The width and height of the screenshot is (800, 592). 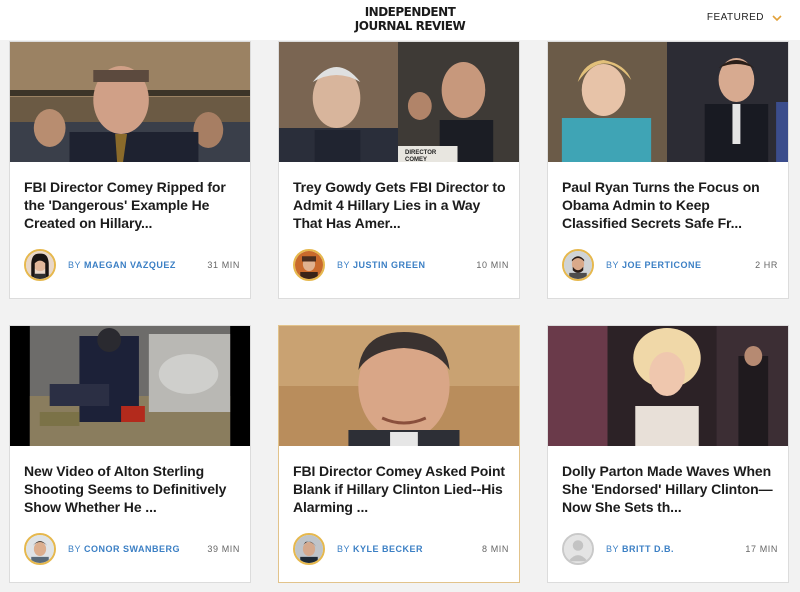 What do you see at coordinates (495, 549) in the screenshot?
I see `article-time: 8 MIN` at bounding box center [495, 549].